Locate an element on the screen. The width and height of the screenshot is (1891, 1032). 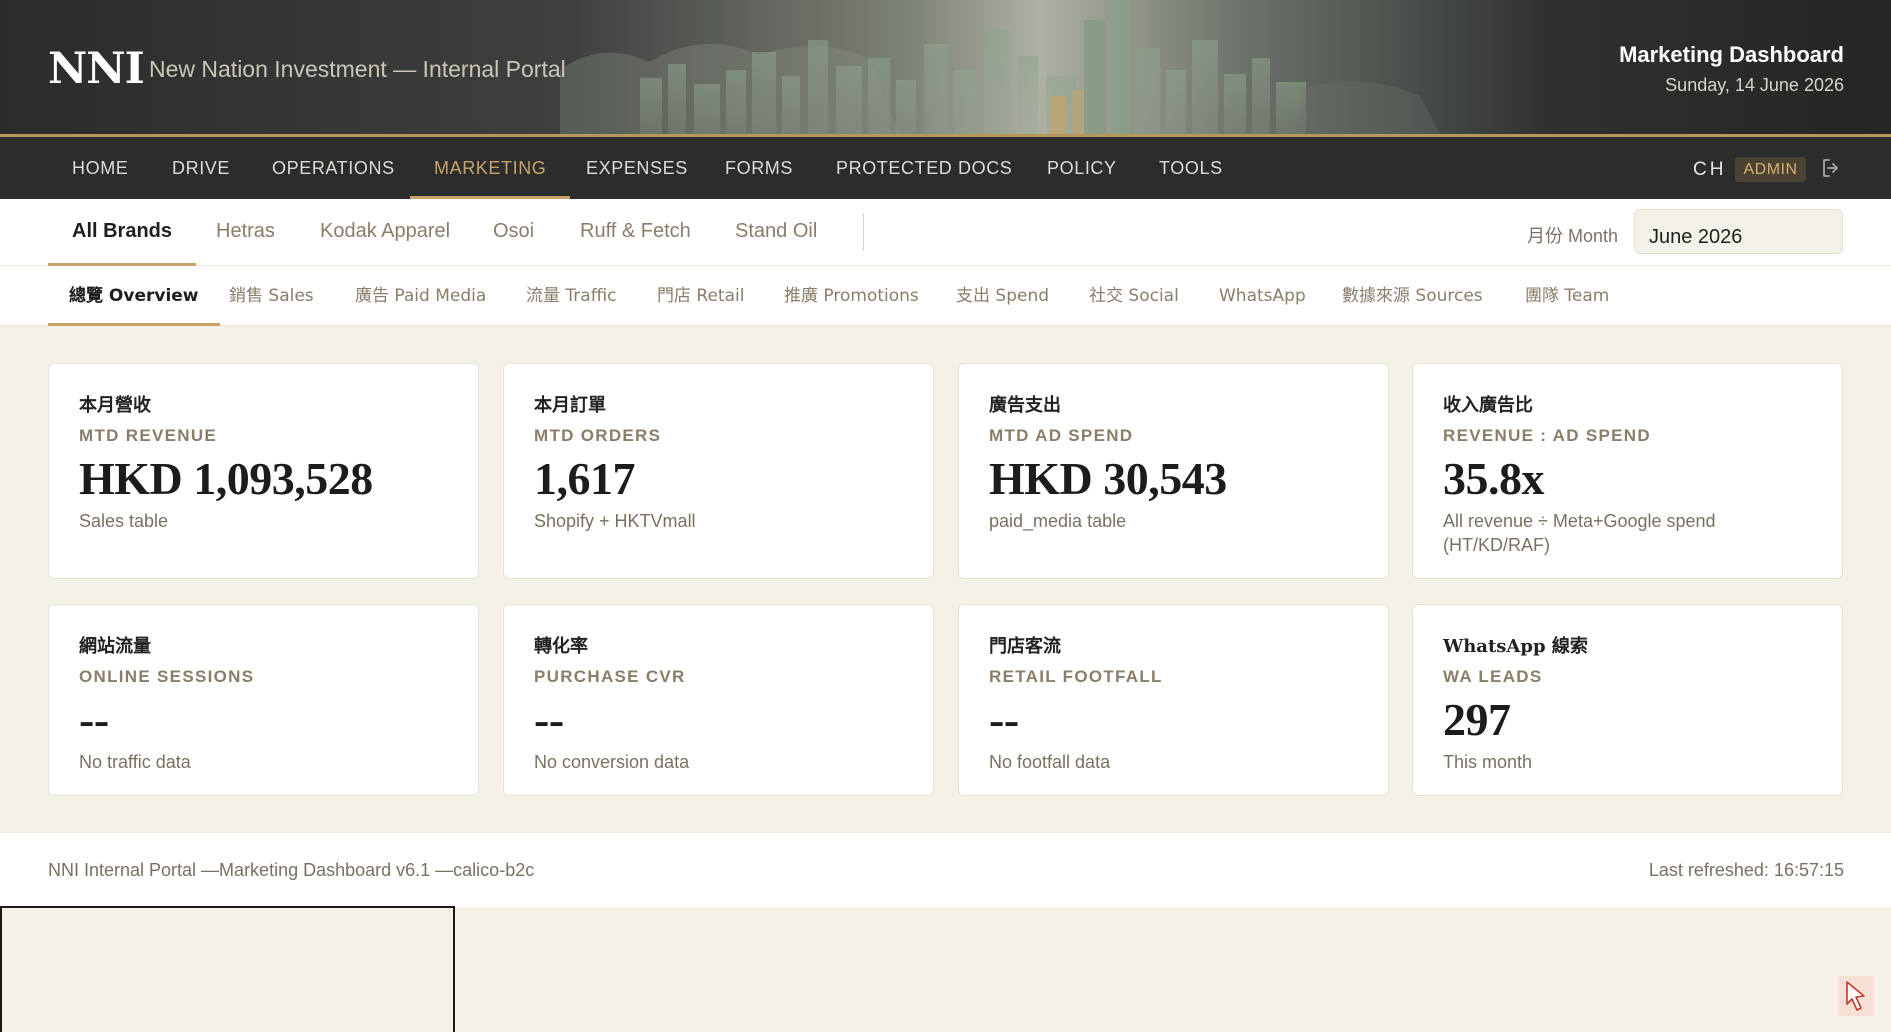
kpi-label-en: MTD REVENUE is located at coordinates (148, 435).